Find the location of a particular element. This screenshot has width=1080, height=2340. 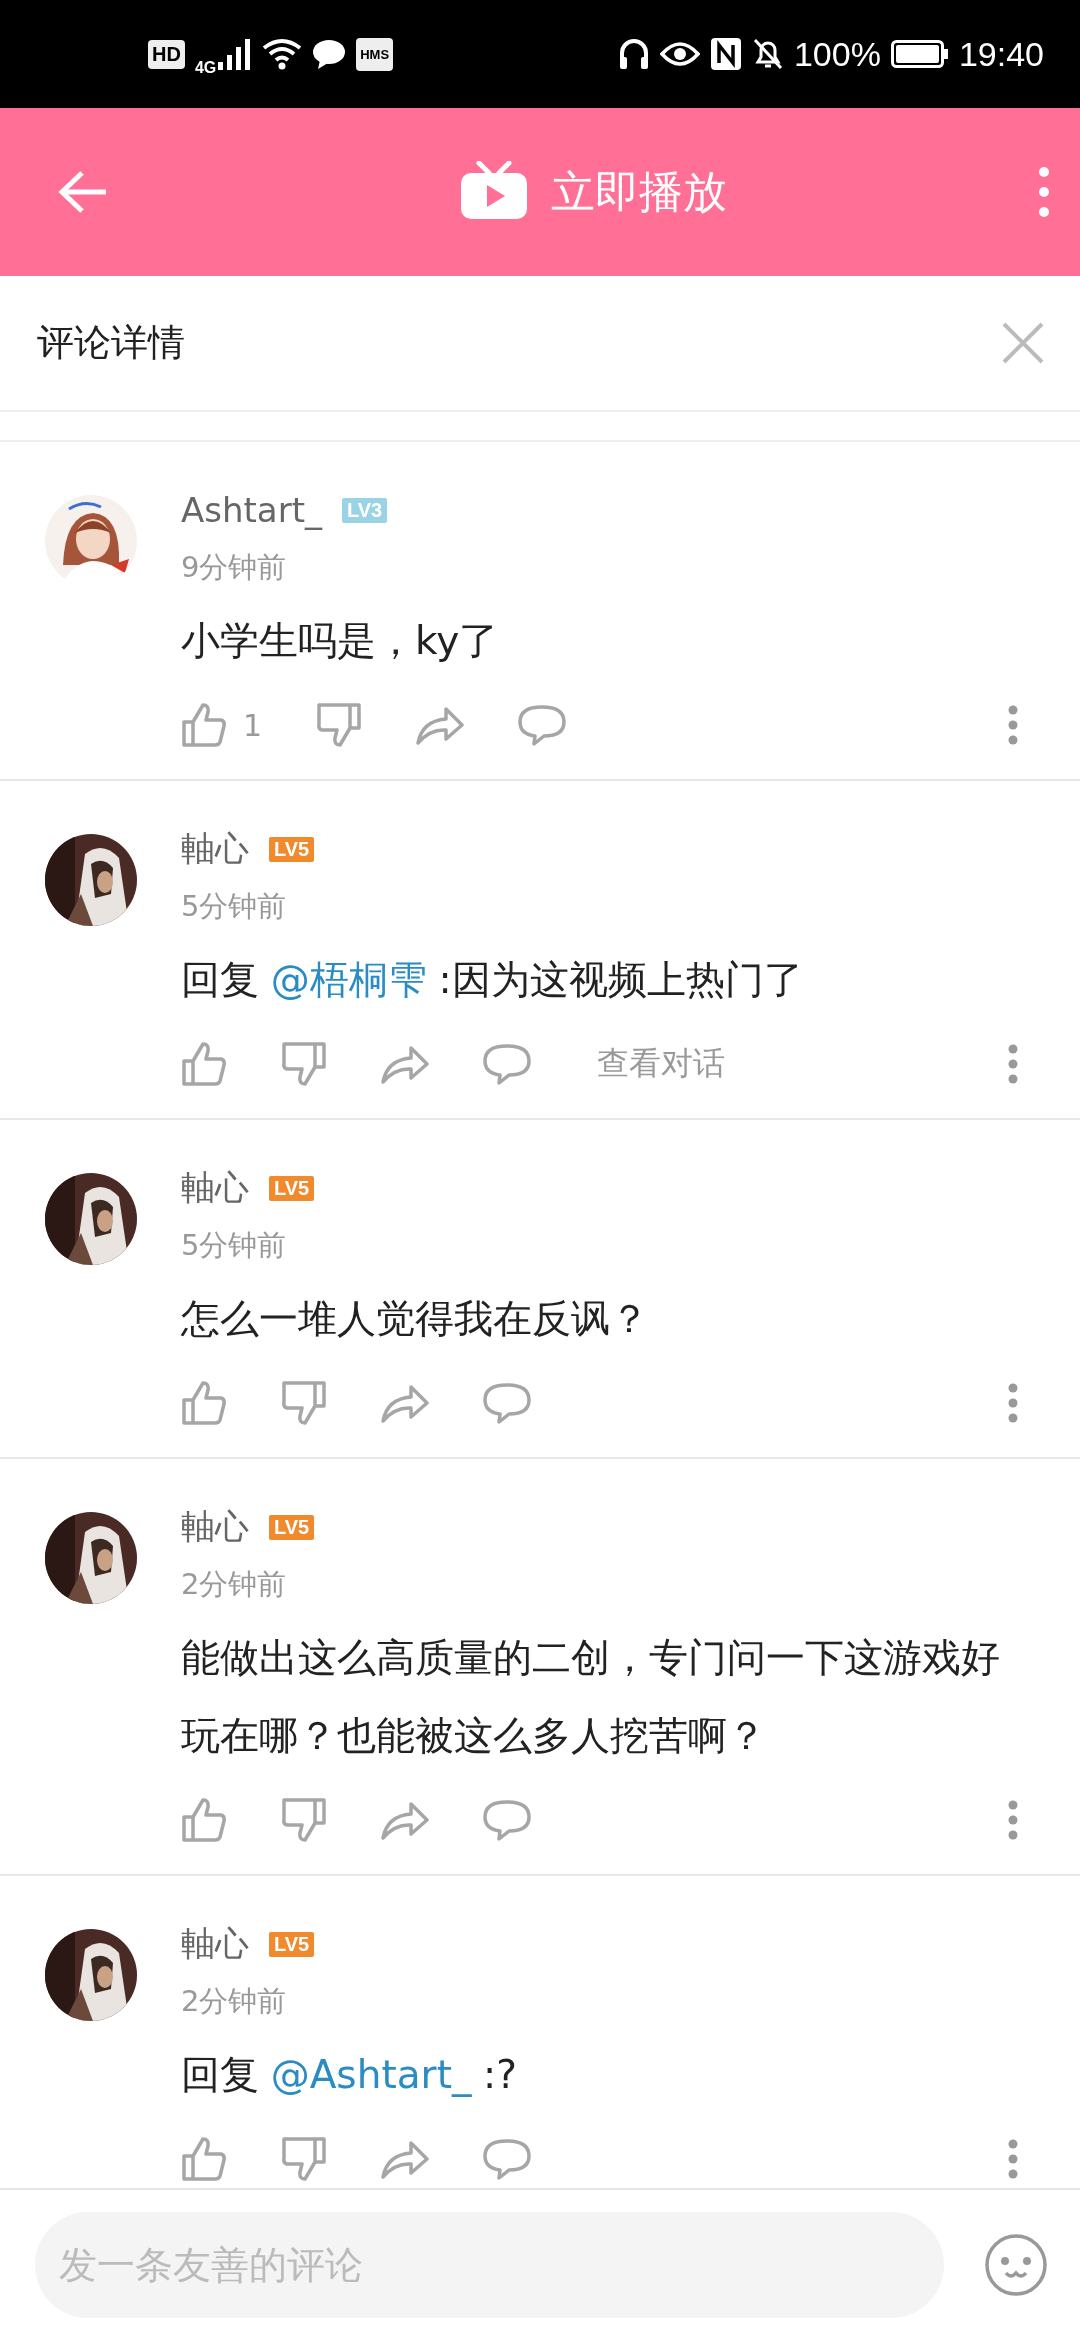

comment-text: 回复 @梧桐雫 :因为这视频上热门了 is located at coordinates (492, 980).